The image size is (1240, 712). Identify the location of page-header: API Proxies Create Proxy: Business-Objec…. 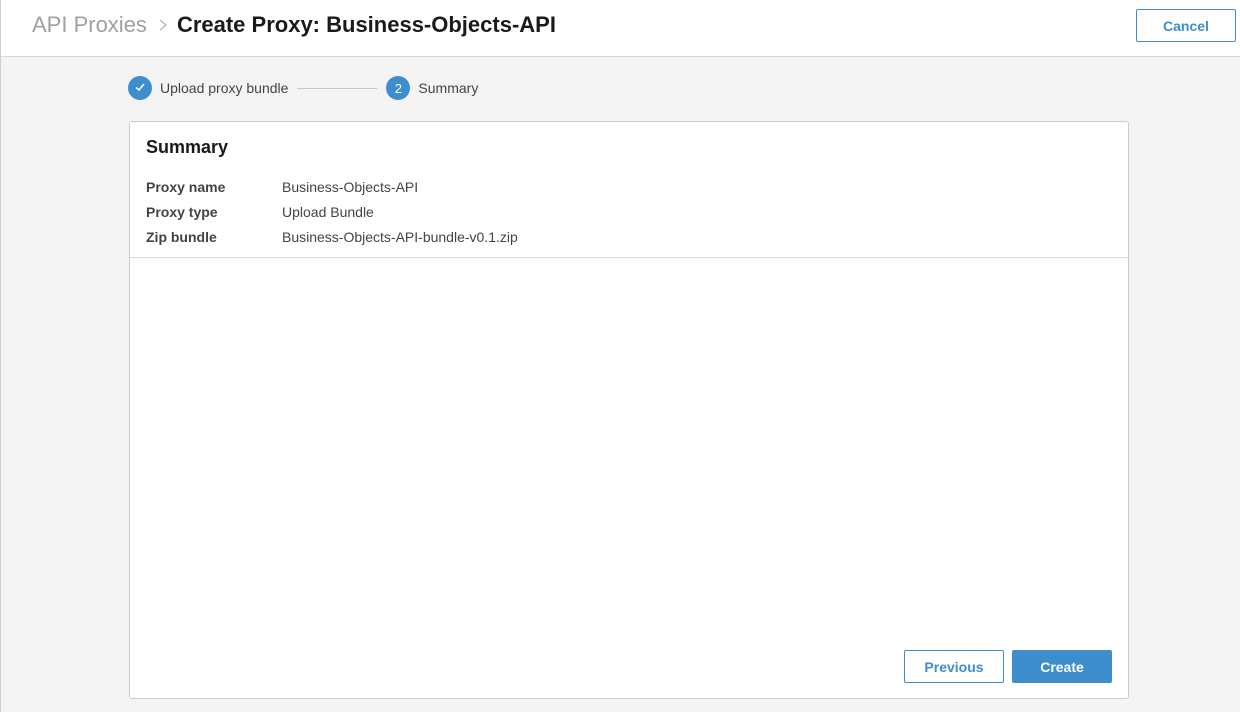
(620, 28).